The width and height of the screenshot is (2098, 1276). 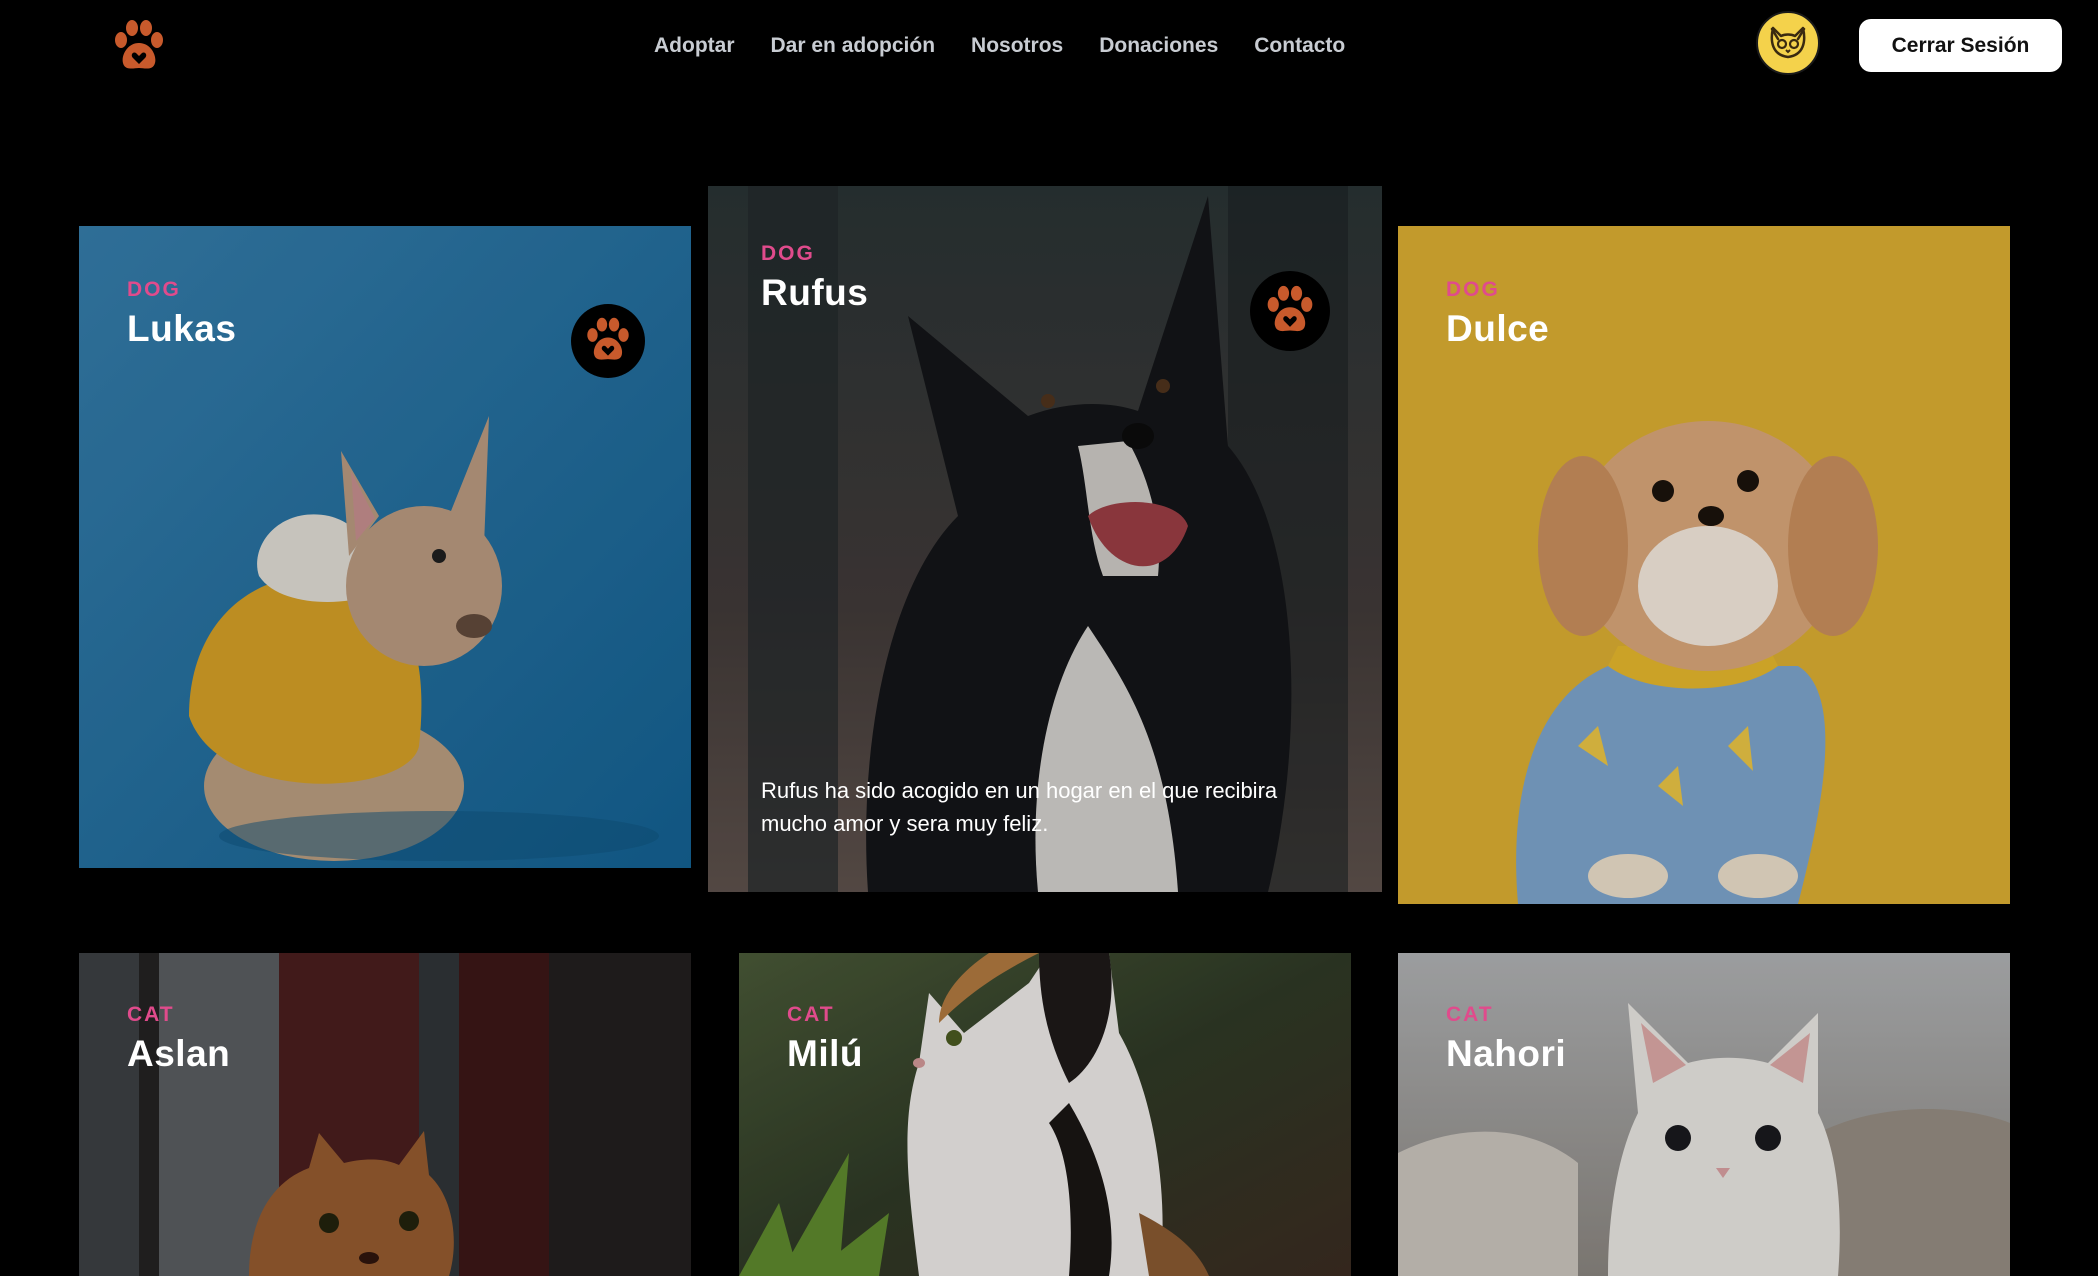 I want to click on user-avatar, so click(x=1788, y=43).